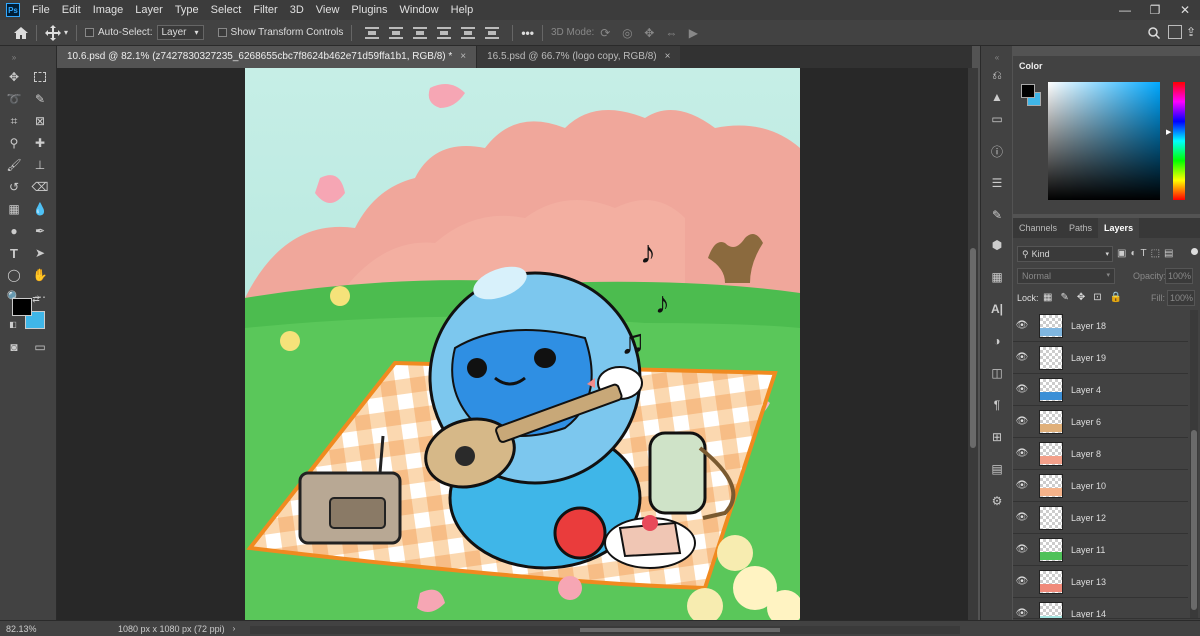  I want to click on filter-kind-dropdown: ⚲ Kind ▾, so click(1065, 254).